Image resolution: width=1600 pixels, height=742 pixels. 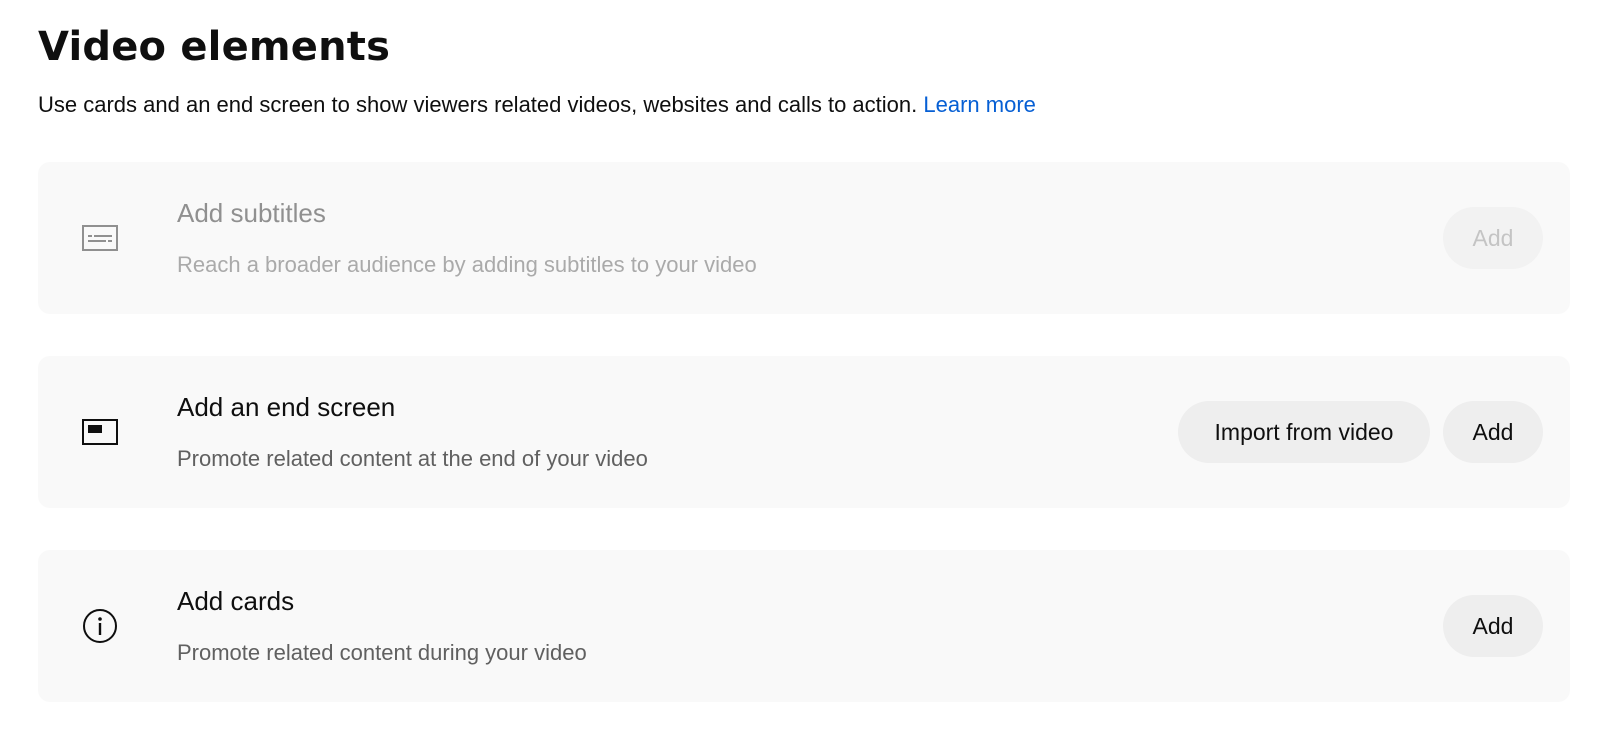 What do you see at coordinates (100, 626) in the screenshot?
I see `info-icon` at bounding box center [100, 626].